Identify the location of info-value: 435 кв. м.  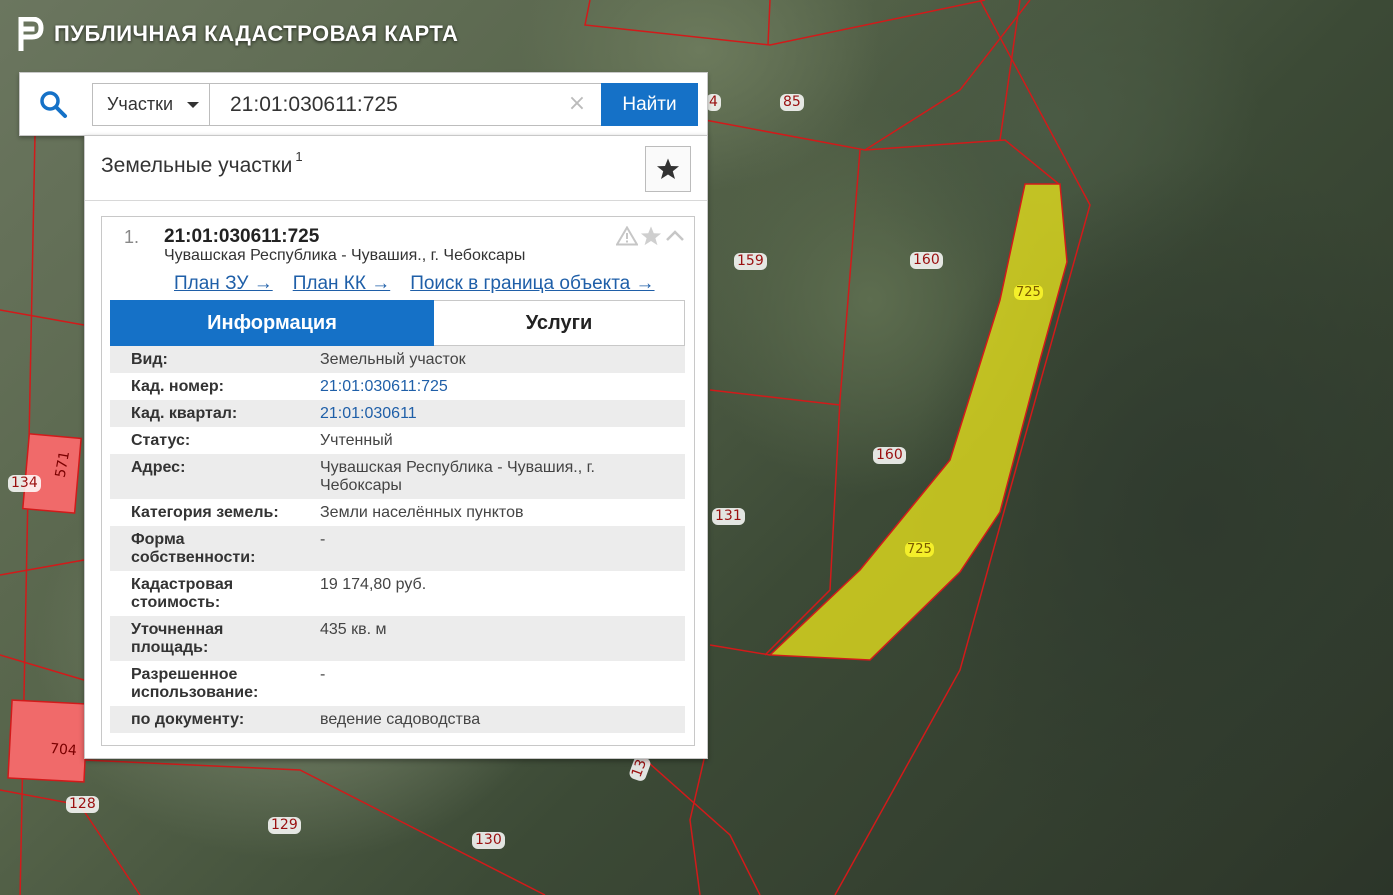
(353, 629).